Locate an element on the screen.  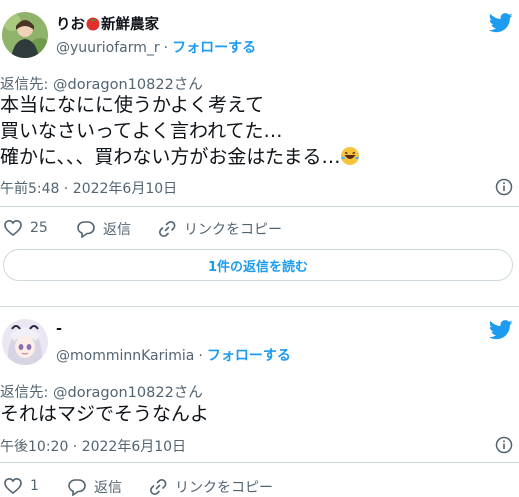
like-button: 1 is located at coordinates (21, 486).